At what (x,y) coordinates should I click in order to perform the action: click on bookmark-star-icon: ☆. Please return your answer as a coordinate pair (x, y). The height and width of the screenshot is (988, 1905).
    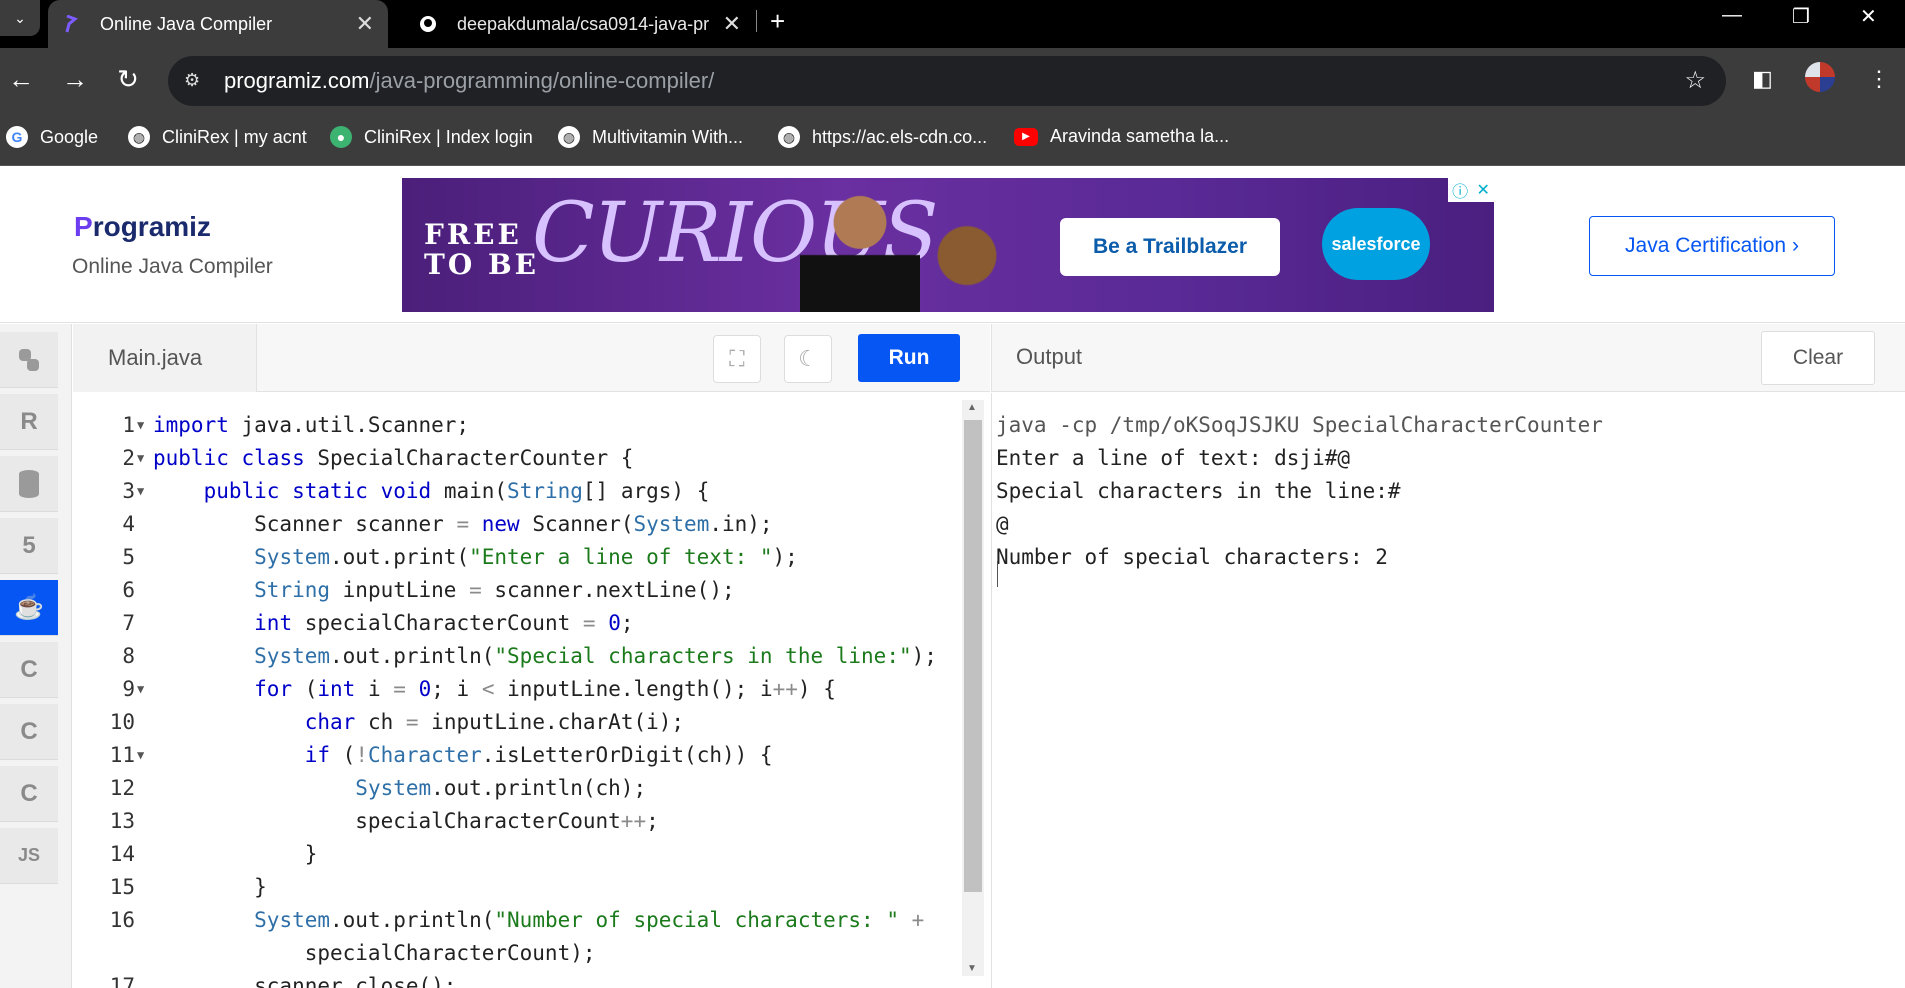
    Looking at the image, I should click on (1695, 80).